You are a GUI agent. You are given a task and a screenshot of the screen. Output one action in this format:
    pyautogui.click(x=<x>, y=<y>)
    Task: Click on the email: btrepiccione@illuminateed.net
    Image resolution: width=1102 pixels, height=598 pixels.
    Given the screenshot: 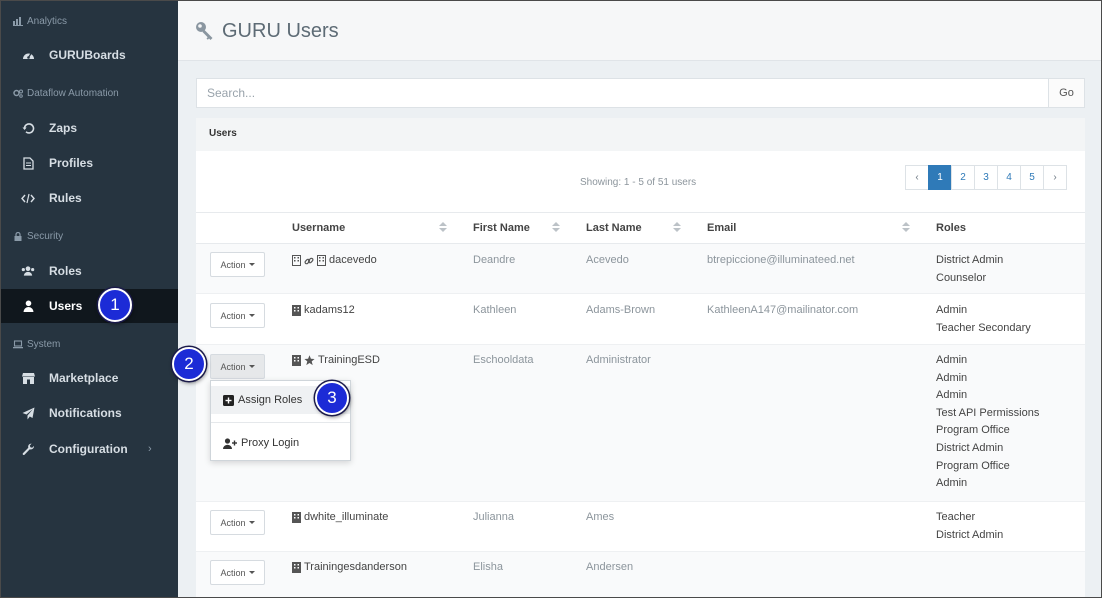 What is the action you would take?
    pyautogui.click(x=781, y=260)
    